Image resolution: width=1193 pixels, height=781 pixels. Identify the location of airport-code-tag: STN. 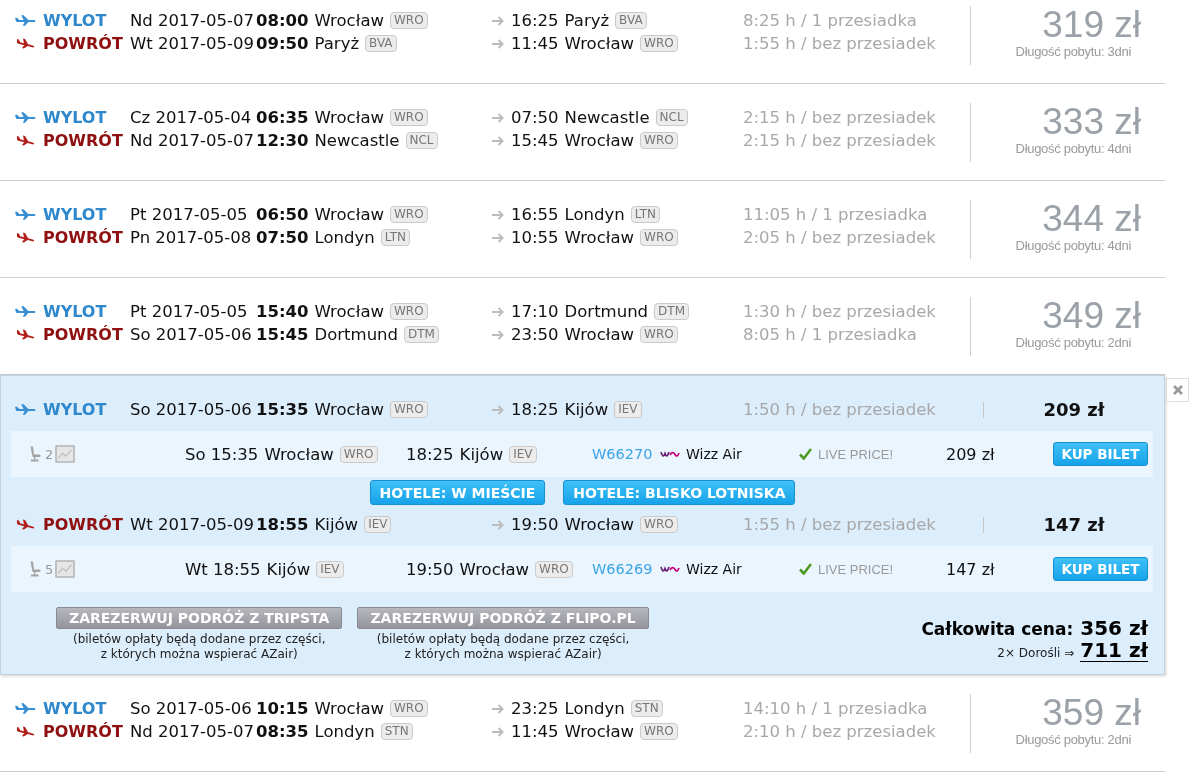
(396, 731).